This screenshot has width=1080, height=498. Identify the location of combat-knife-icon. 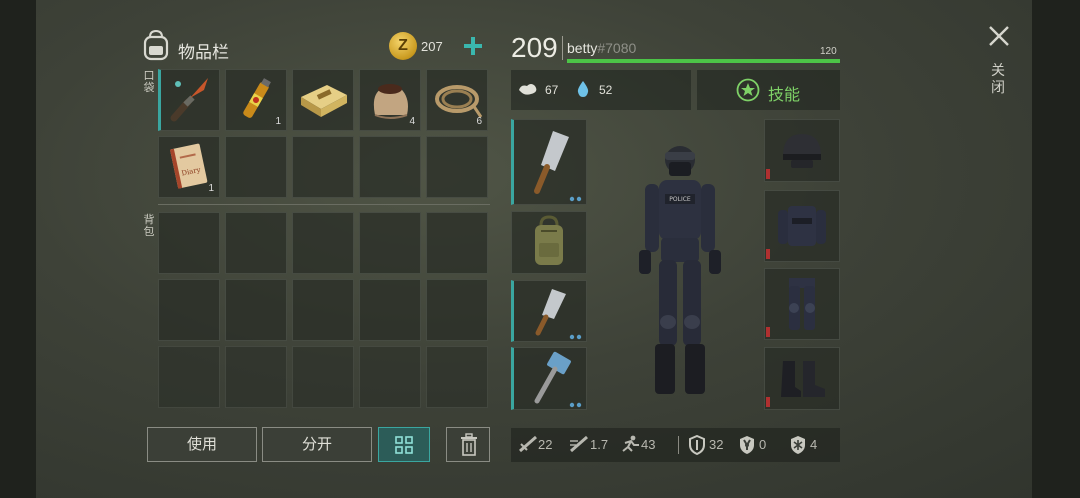
(189, 100).